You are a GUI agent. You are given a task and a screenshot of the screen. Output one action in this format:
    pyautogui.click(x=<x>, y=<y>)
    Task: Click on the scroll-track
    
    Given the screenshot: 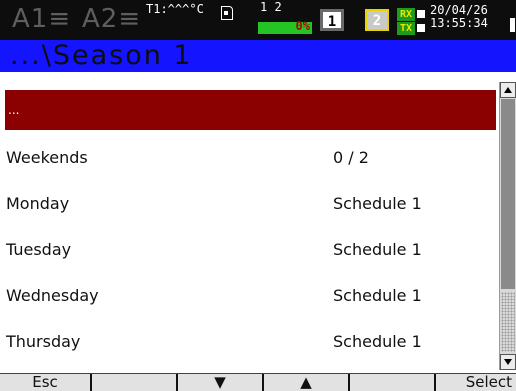 What is the action you would take?
    pyautogui.click(x=508, y=322)
    